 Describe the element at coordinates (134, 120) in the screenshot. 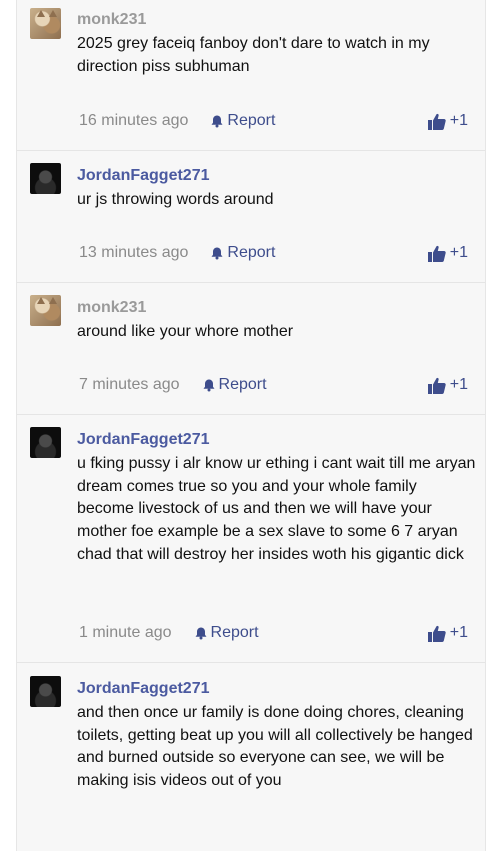

I see `comment-timestamp: 16 minutes ago` at that location.